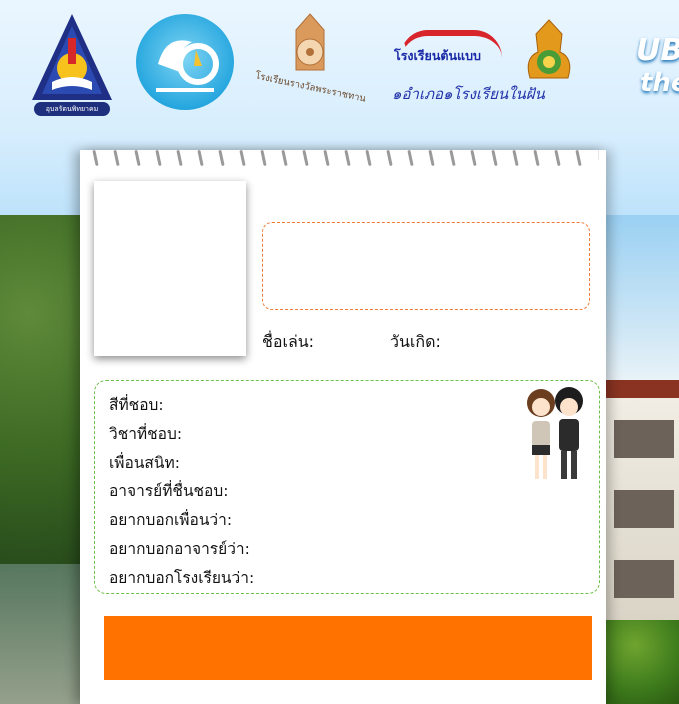 The height and width of the screenshot is (704, 679). I want to click on school-emblem-logo: อุบลรัตนพิทยาคม, so click(72, 65).